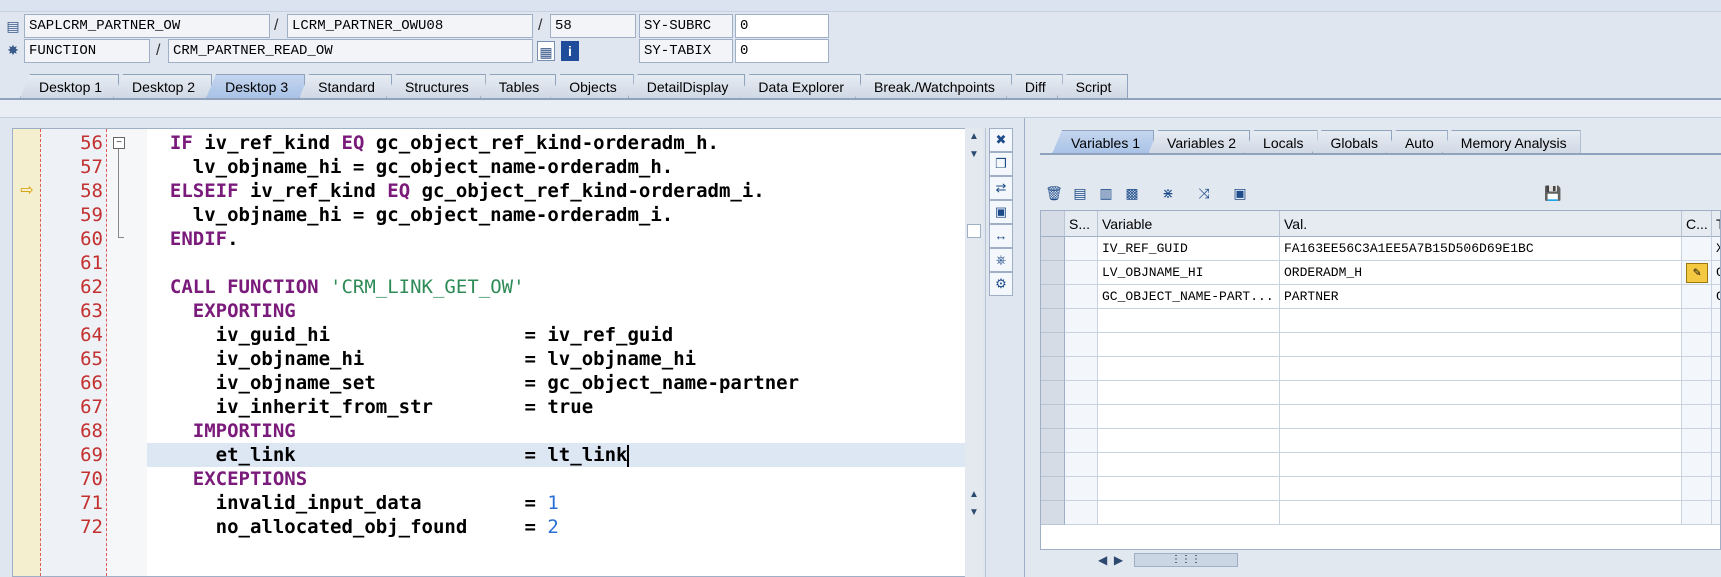 Image resolution: width=1721 pixels, height=577 pixels. What do you see at coordinates (1001, 140) in the screenshot?
I see `close-icon: ✖` at bounding box center [1001, 140].